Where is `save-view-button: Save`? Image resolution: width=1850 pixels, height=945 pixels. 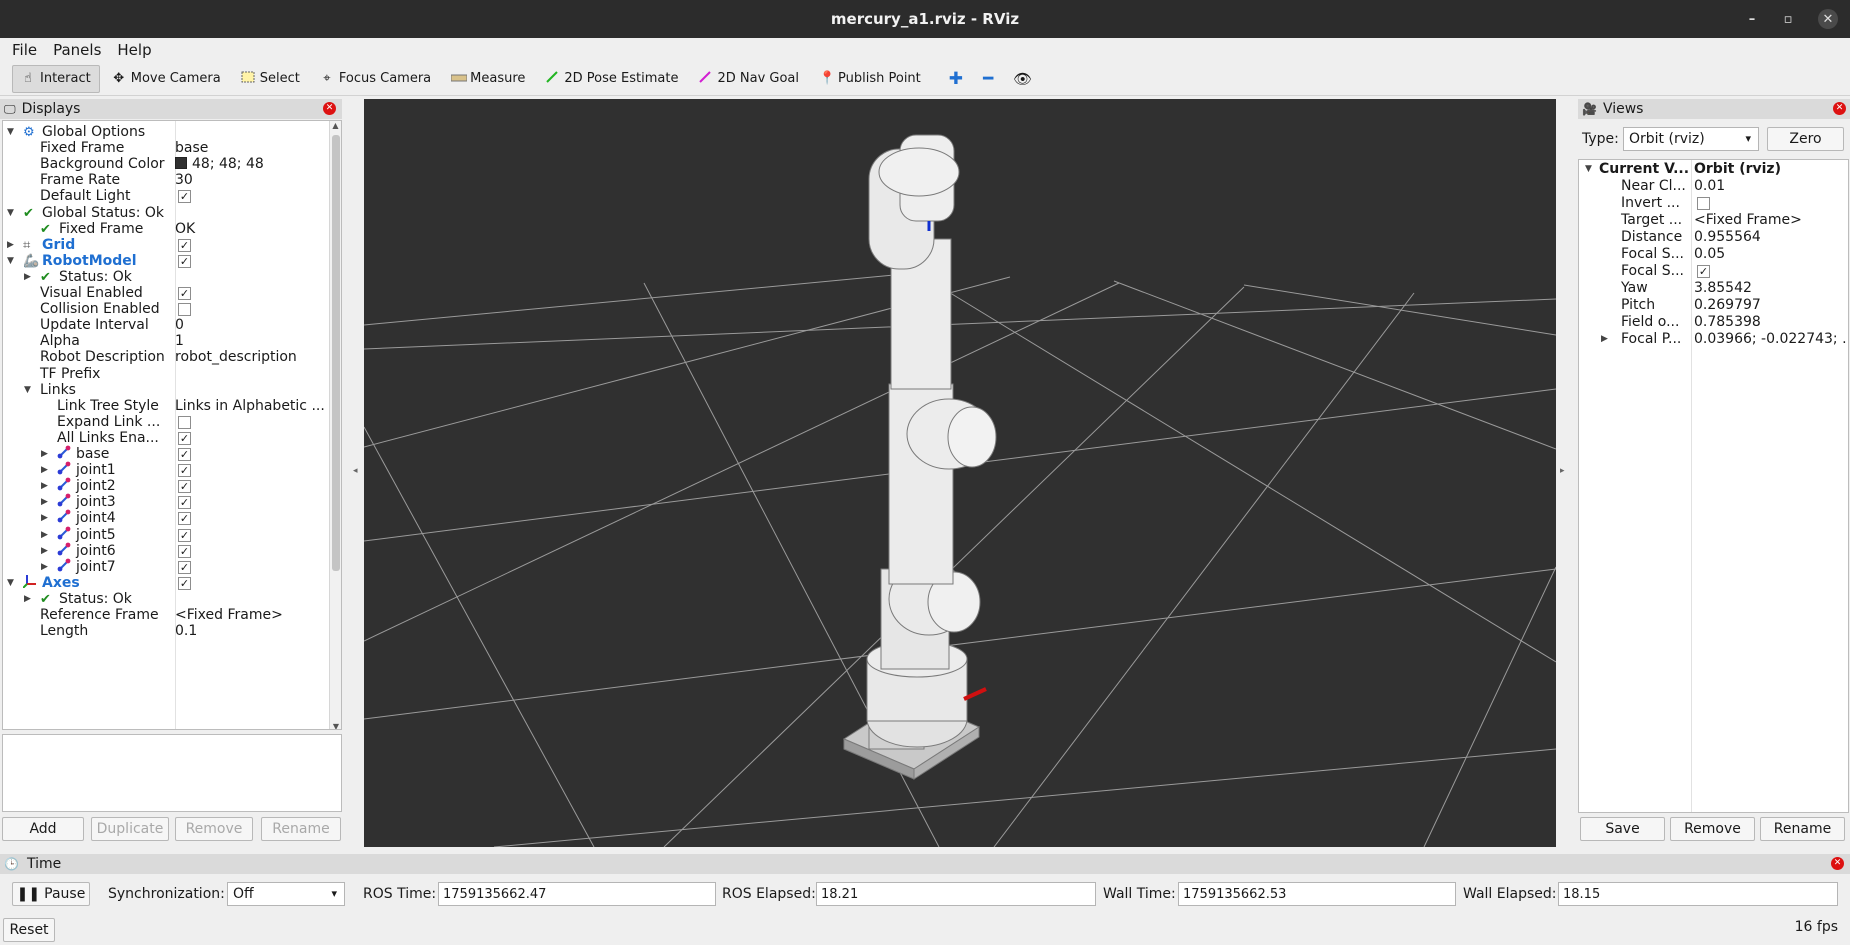 save-view-button: Save is located at coordinates (1622, 829).